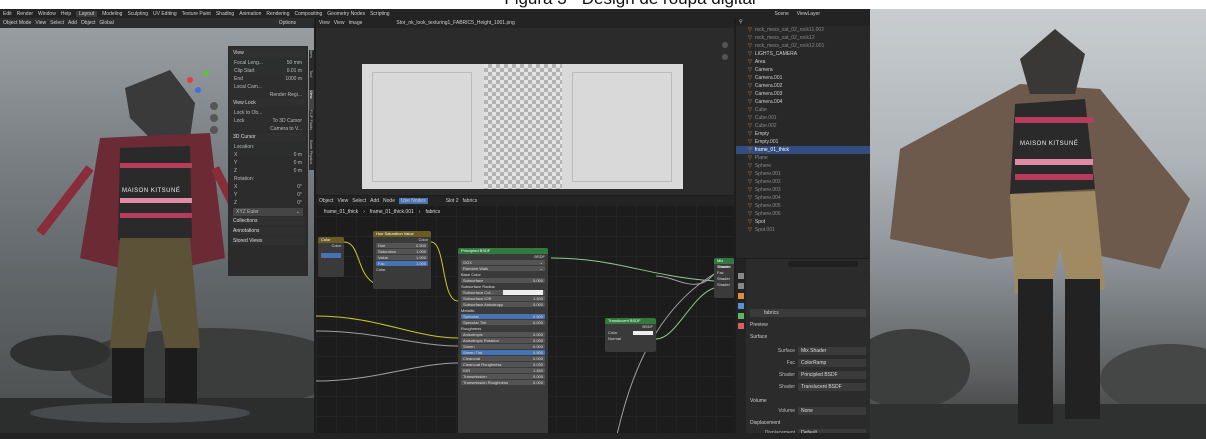  Describe the element at coordinates (66, 14) in the screenshot. I see `menu-help: Help` at that location.